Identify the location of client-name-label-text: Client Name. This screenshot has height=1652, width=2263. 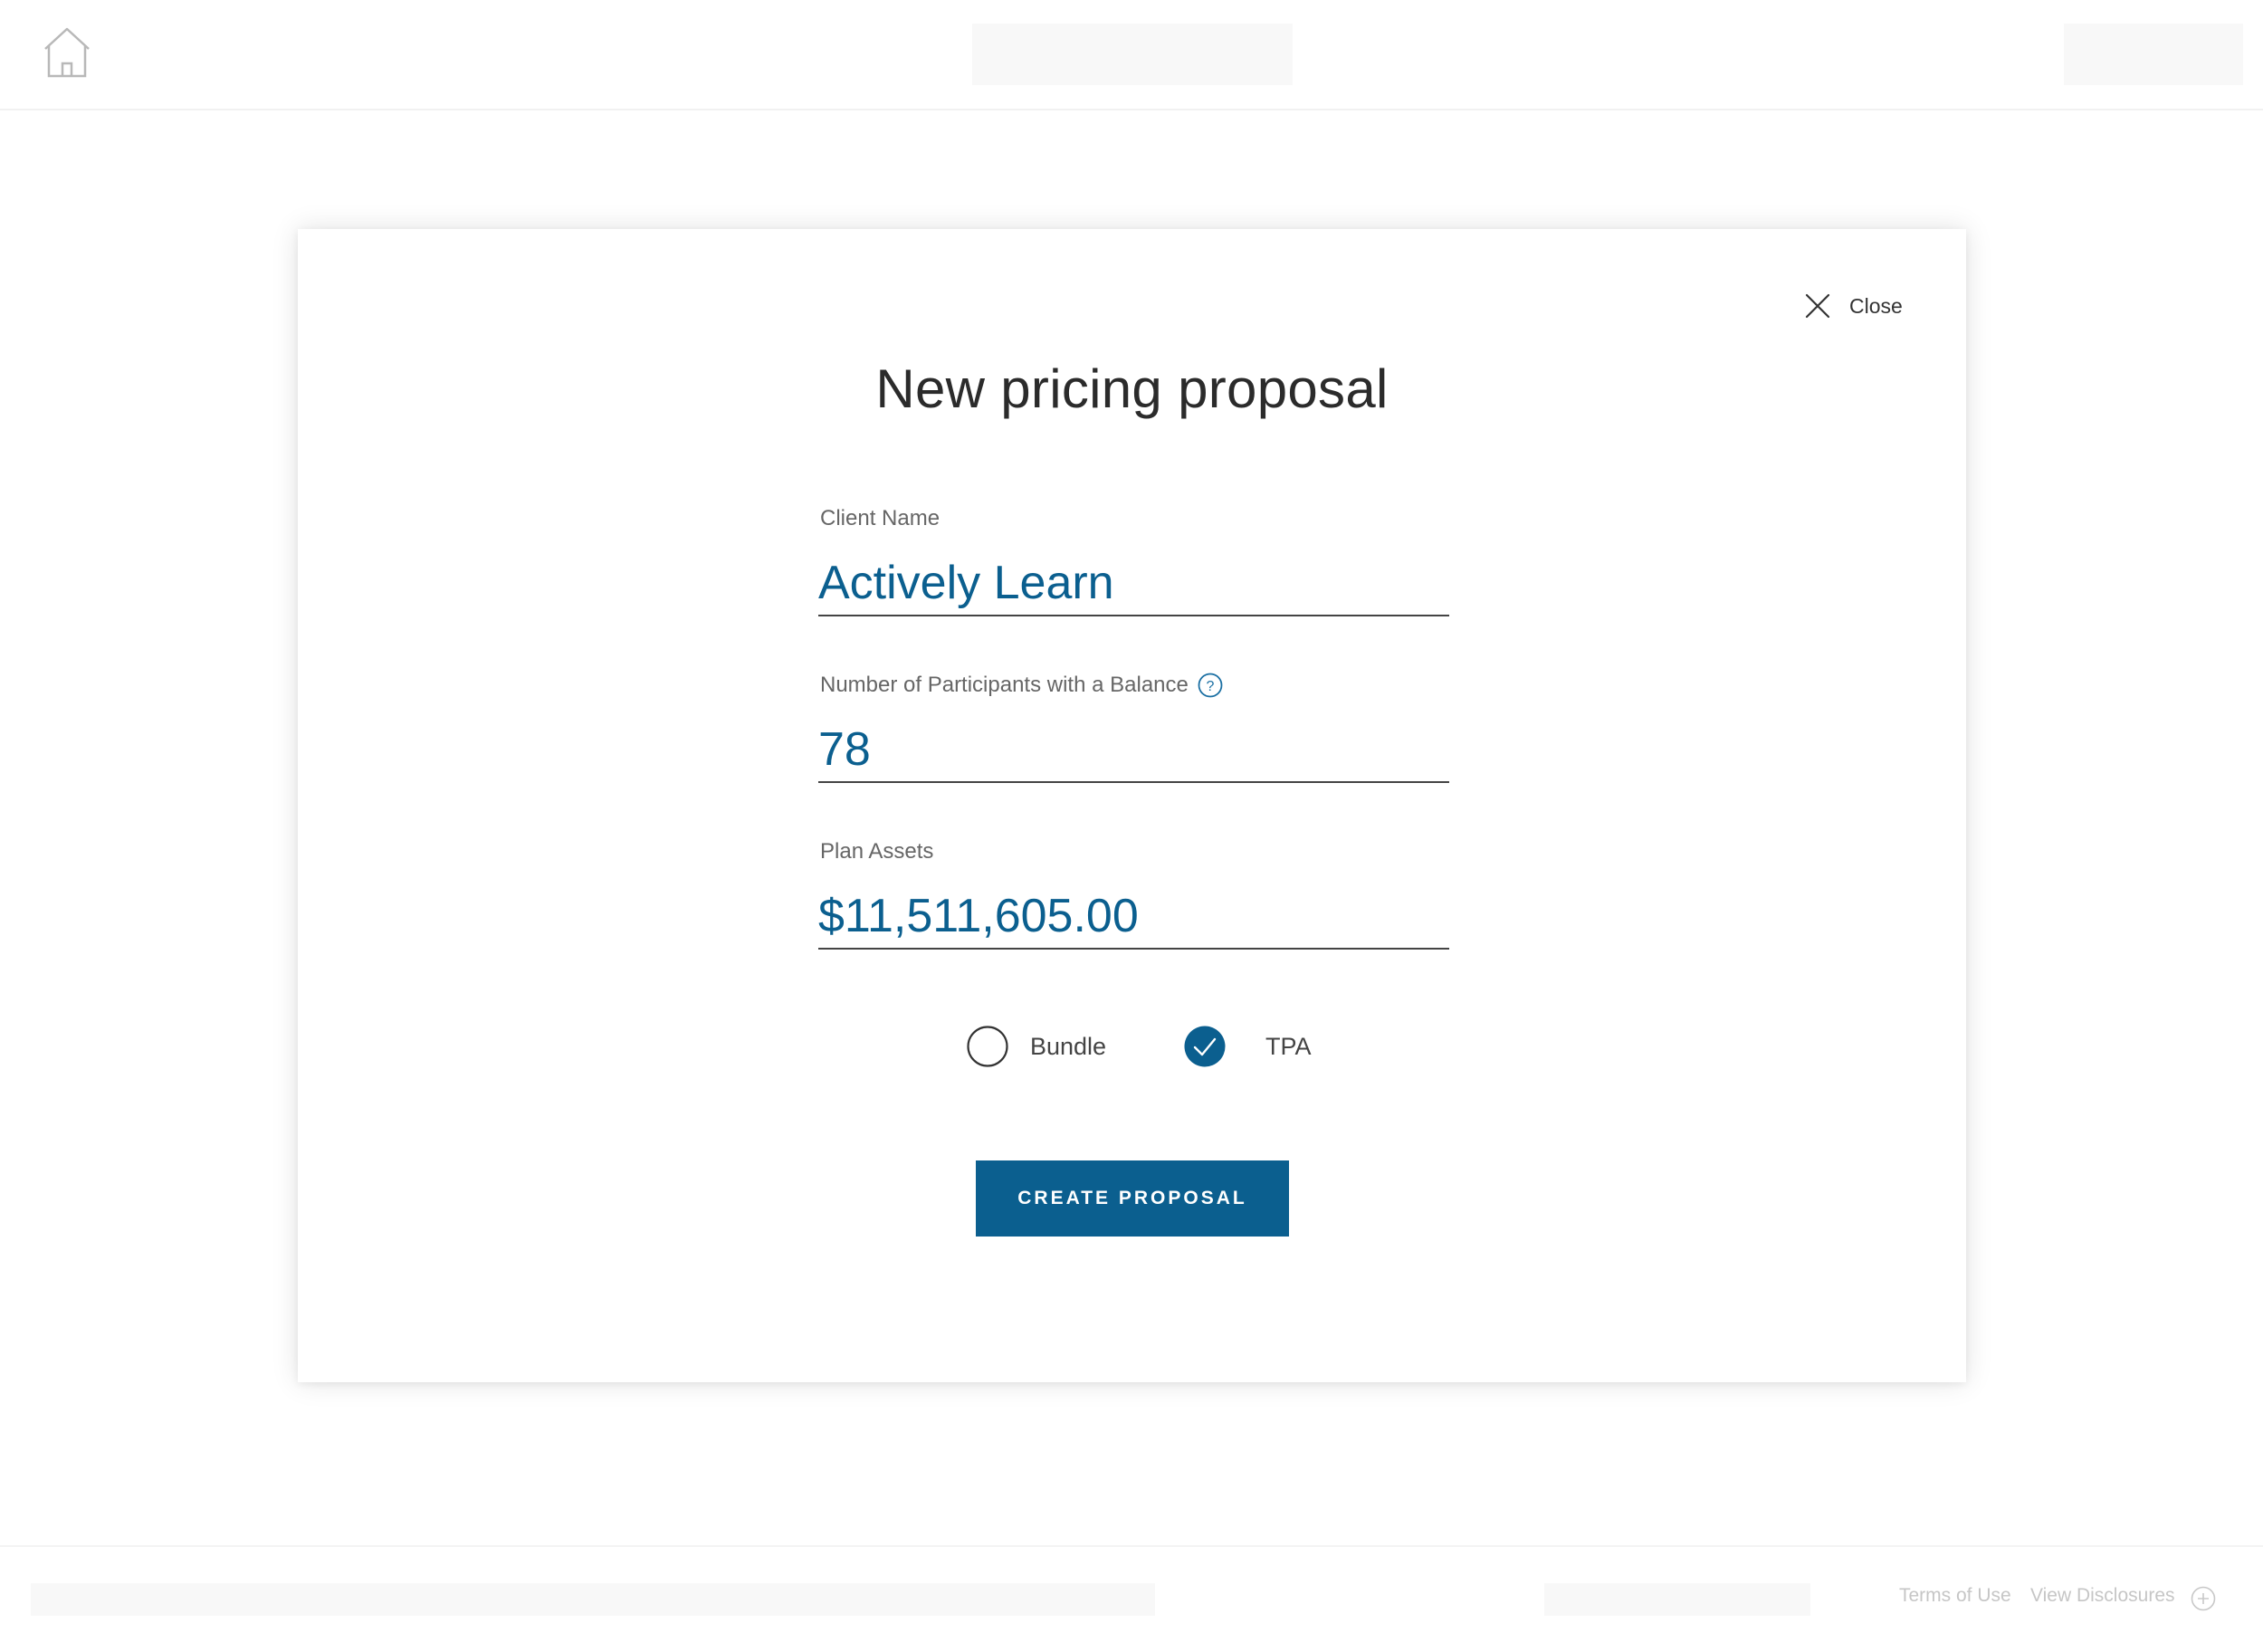
(880, 518).